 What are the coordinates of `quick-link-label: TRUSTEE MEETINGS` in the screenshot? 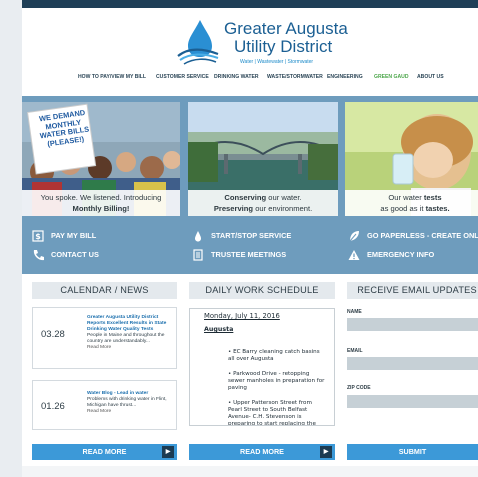 It's located at (249, 254).